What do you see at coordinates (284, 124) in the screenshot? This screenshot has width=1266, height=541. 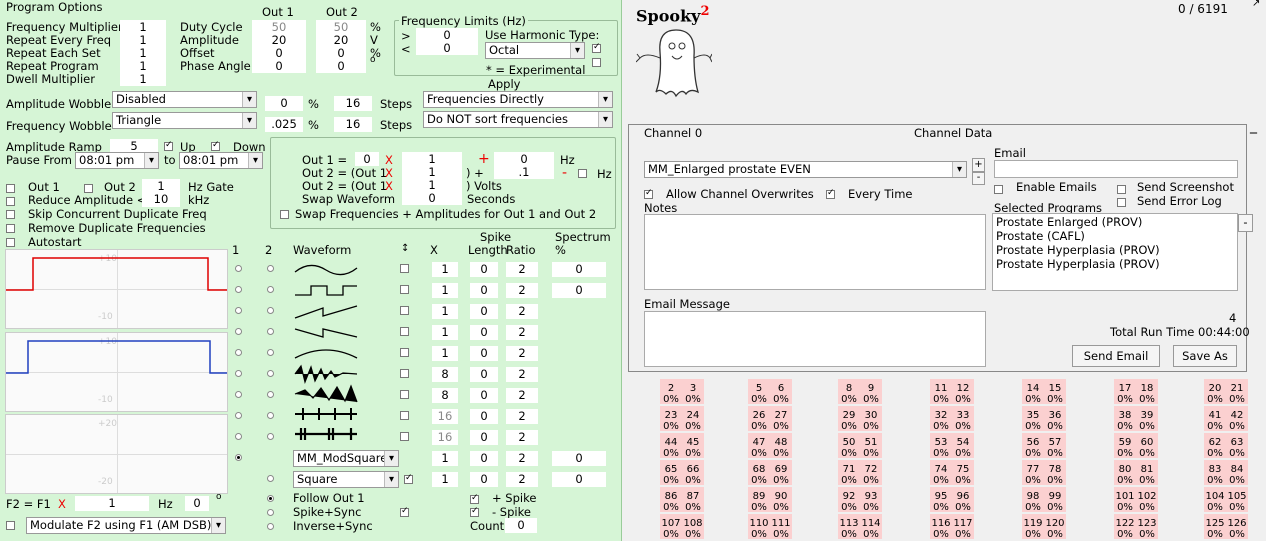 I see `frequency-wobble-percent: .025` at bounding box center [284, 124].